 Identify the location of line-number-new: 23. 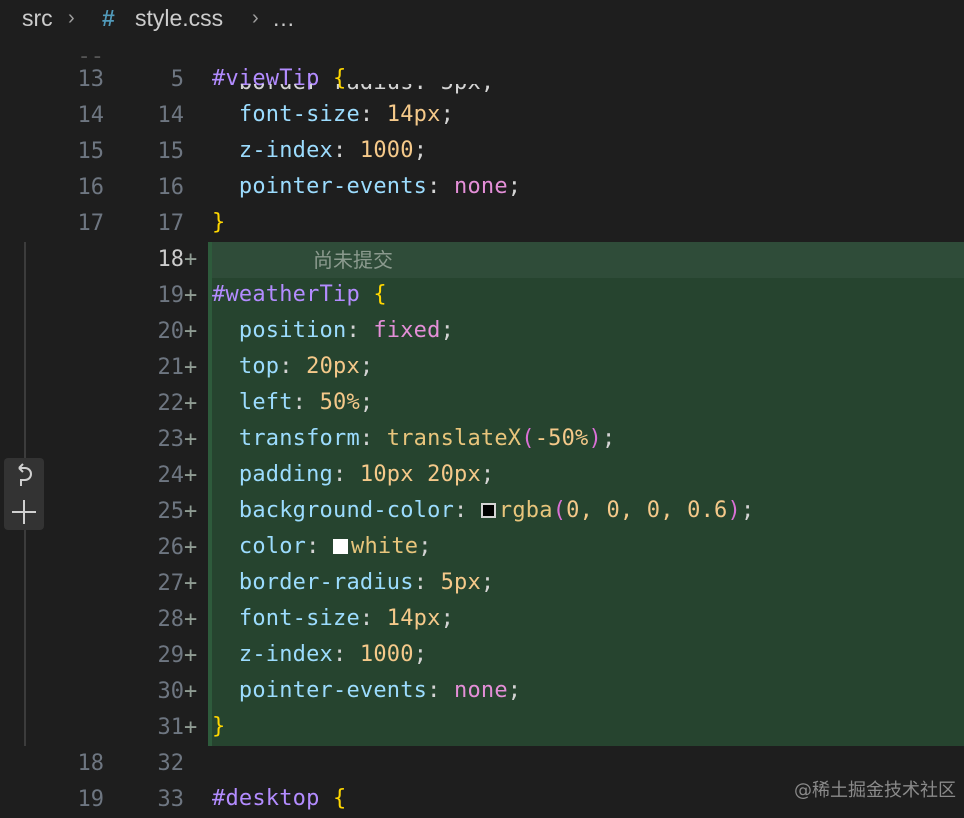
(171, 439).